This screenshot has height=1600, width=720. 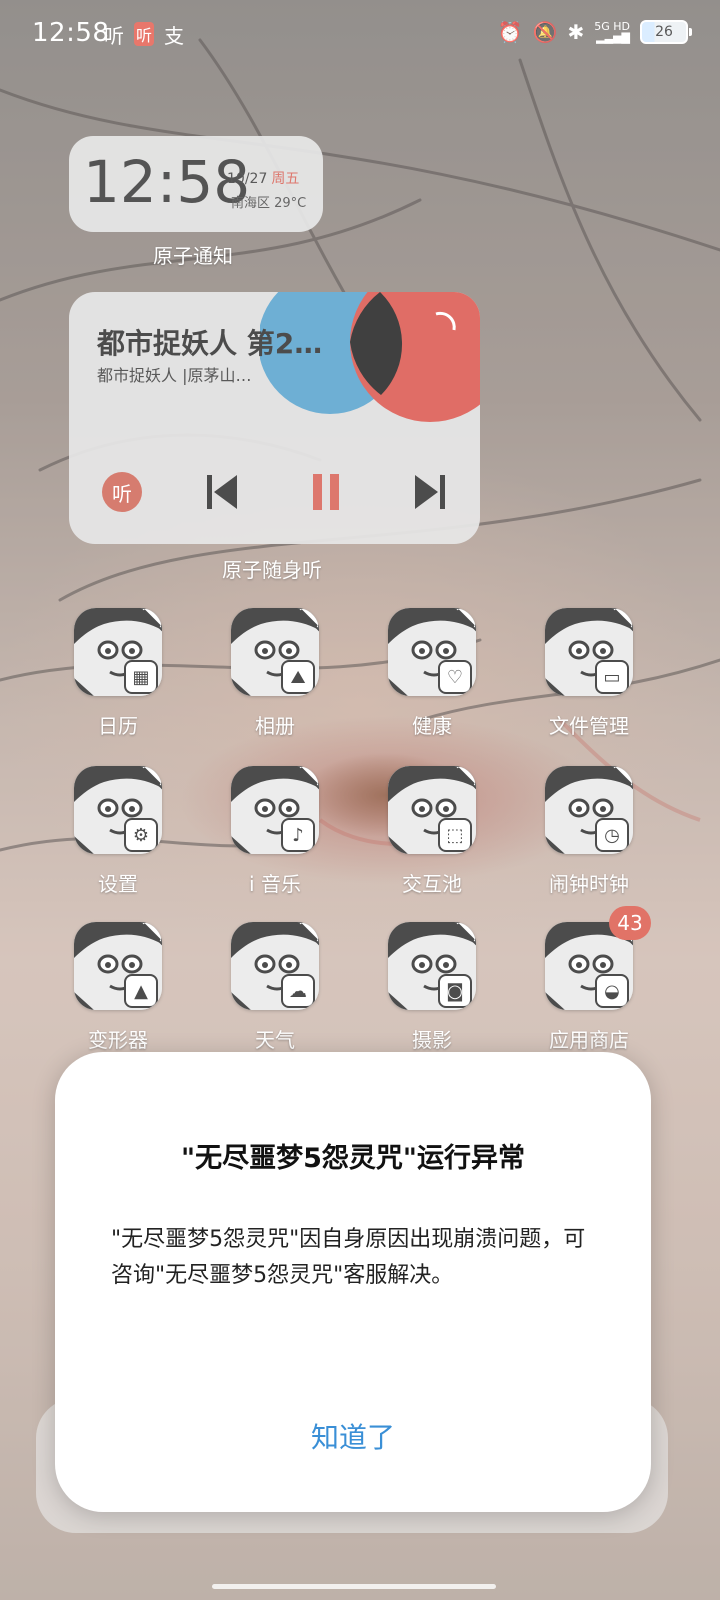 I want to click on dialog-title: "无尽噩梦5怨灵咒"运行异常, so click(x=353, y=1158).